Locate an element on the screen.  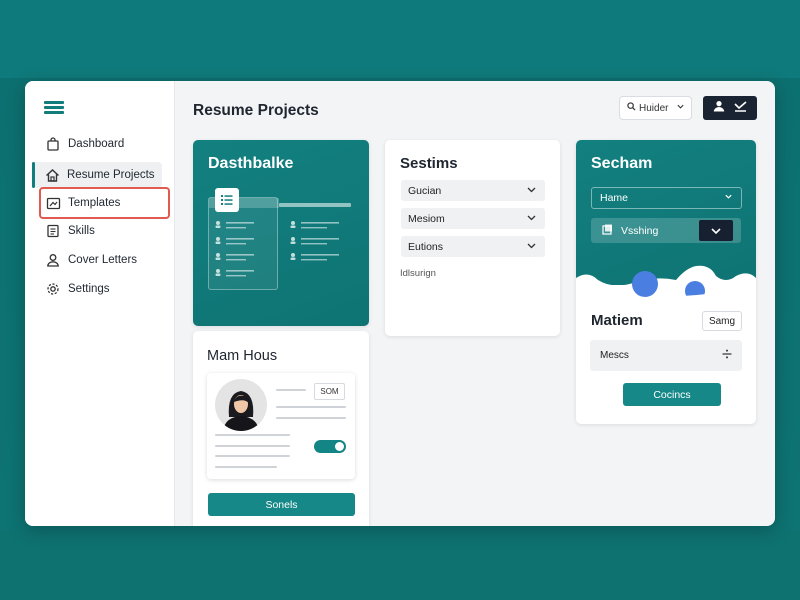
dashboard-card-title: Dasthbalke is located at coordinates (251, 163).